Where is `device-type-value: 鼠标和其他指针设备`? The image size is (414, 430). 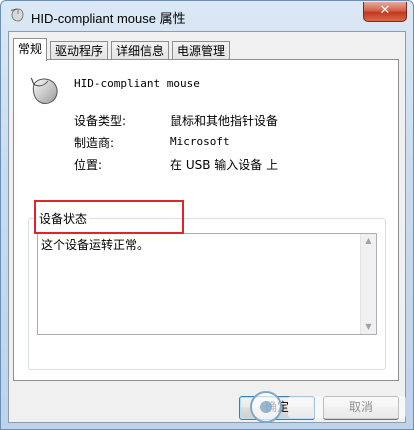
device-type-value: 鼠标和其他指针设备 is located at coordinates (224, 121).